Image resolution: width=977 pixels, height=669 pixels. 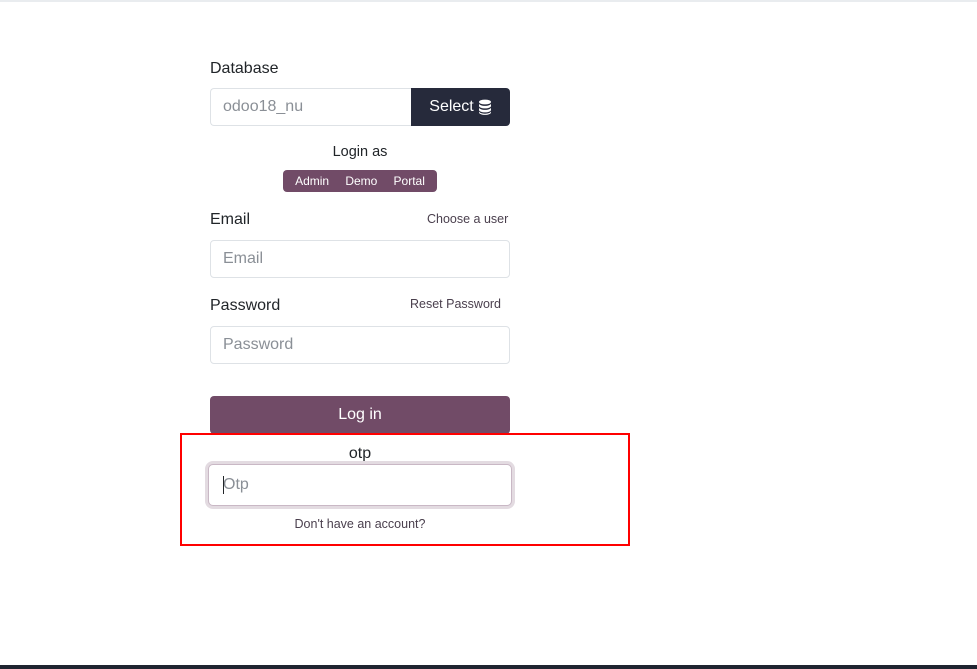 I want to click on text-cursor, so click(x=223, y=485).